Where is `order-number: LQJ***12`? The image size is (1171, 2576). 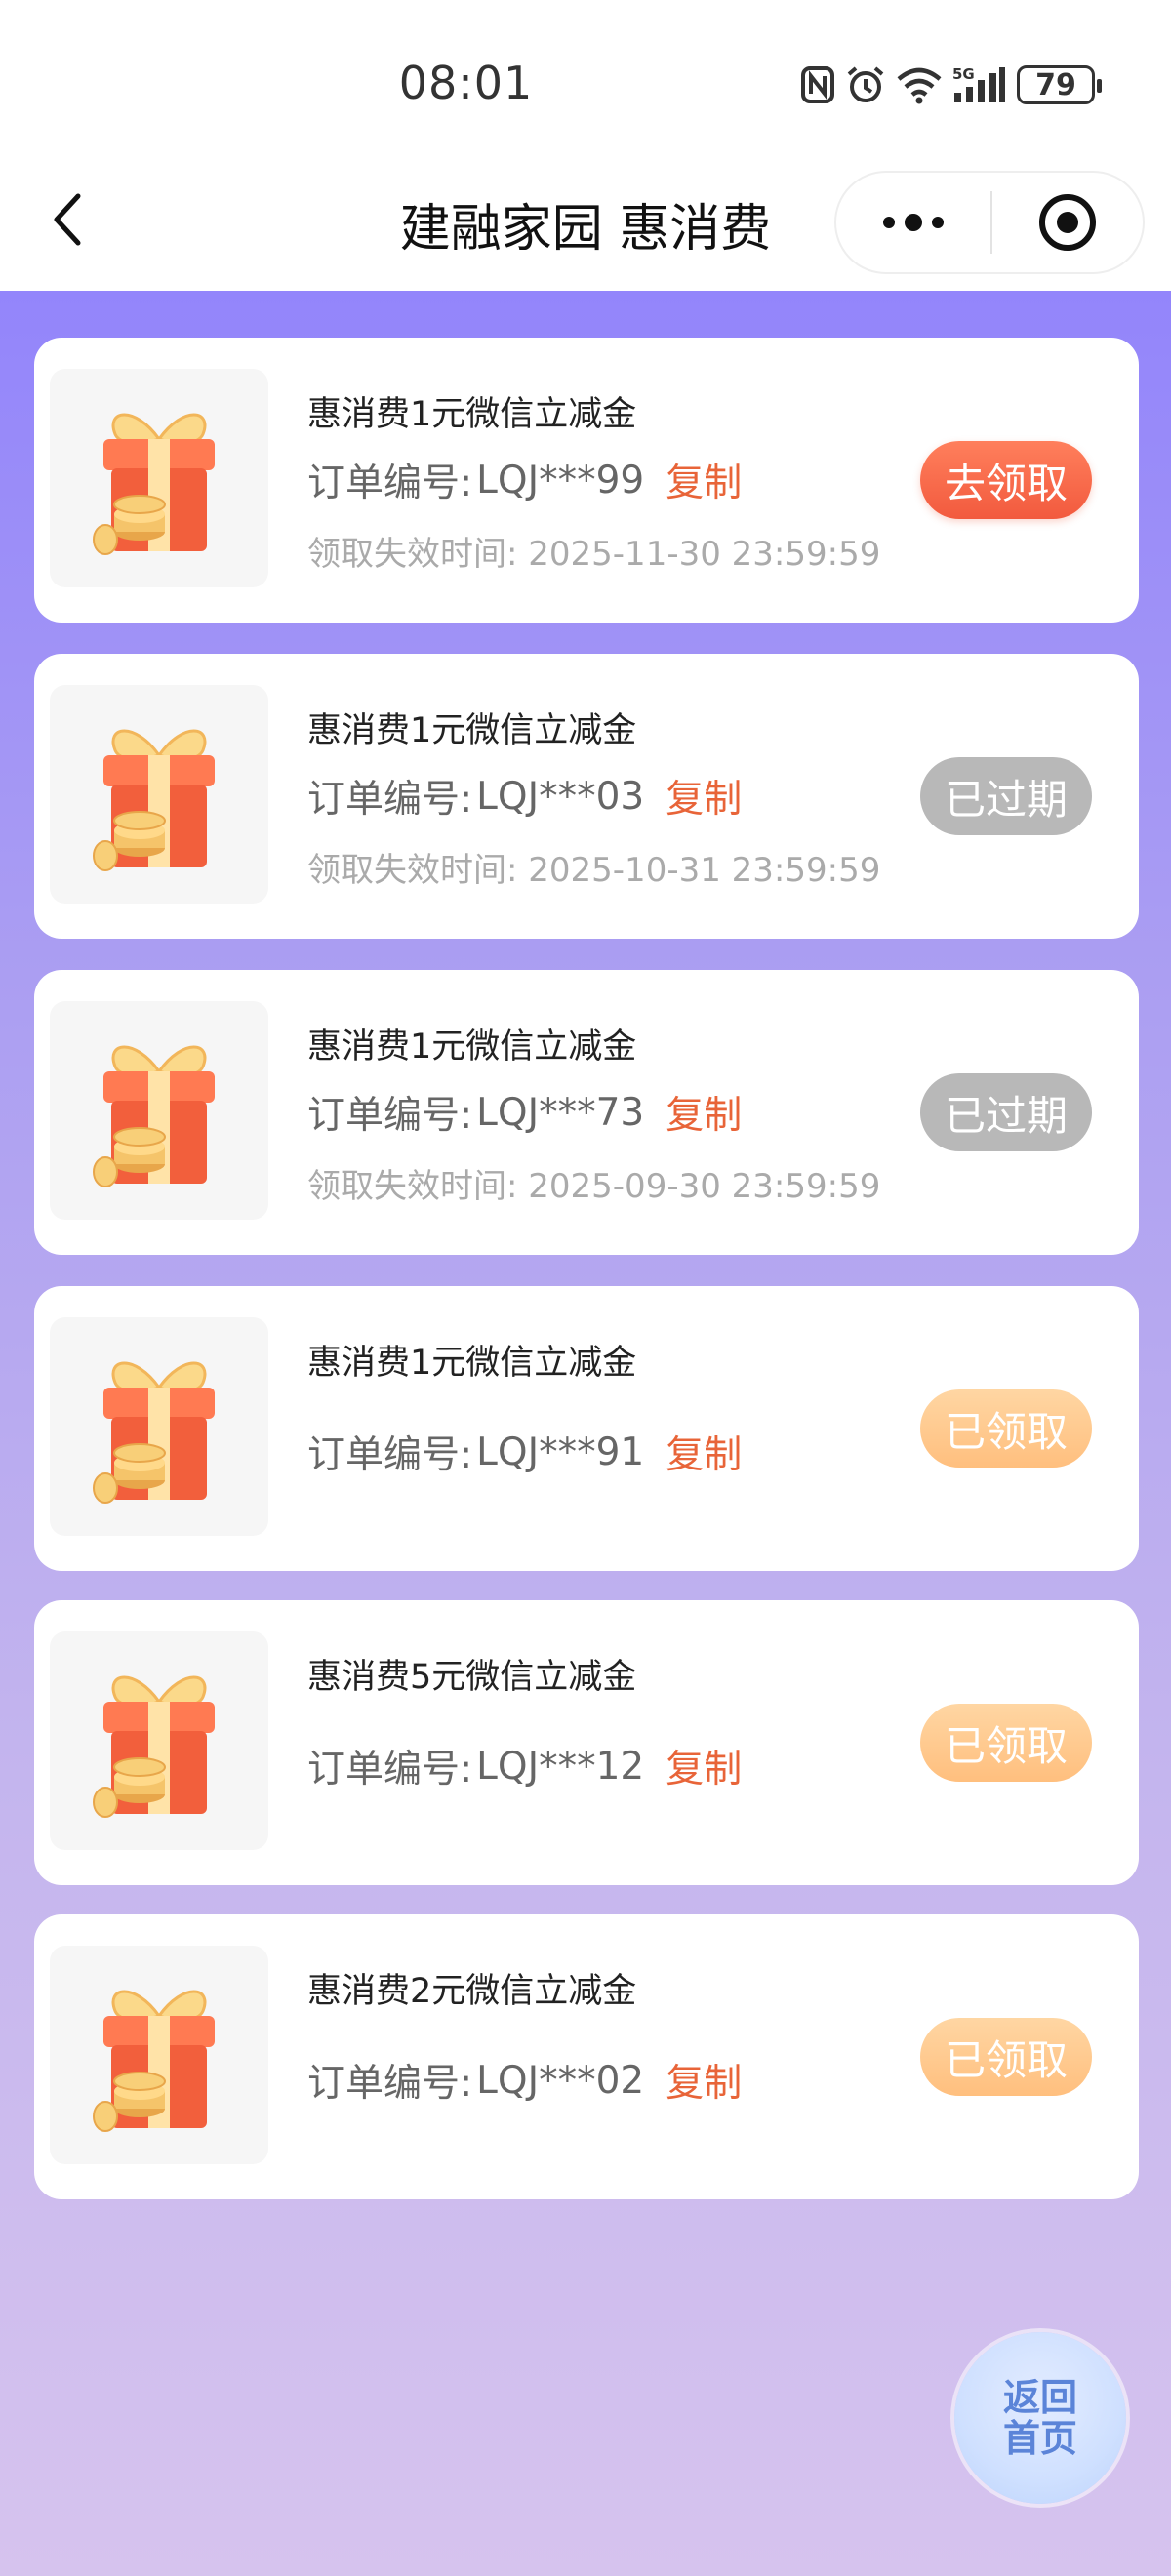 order-number: LQJ***12 is located at coordinates (560, 1766).